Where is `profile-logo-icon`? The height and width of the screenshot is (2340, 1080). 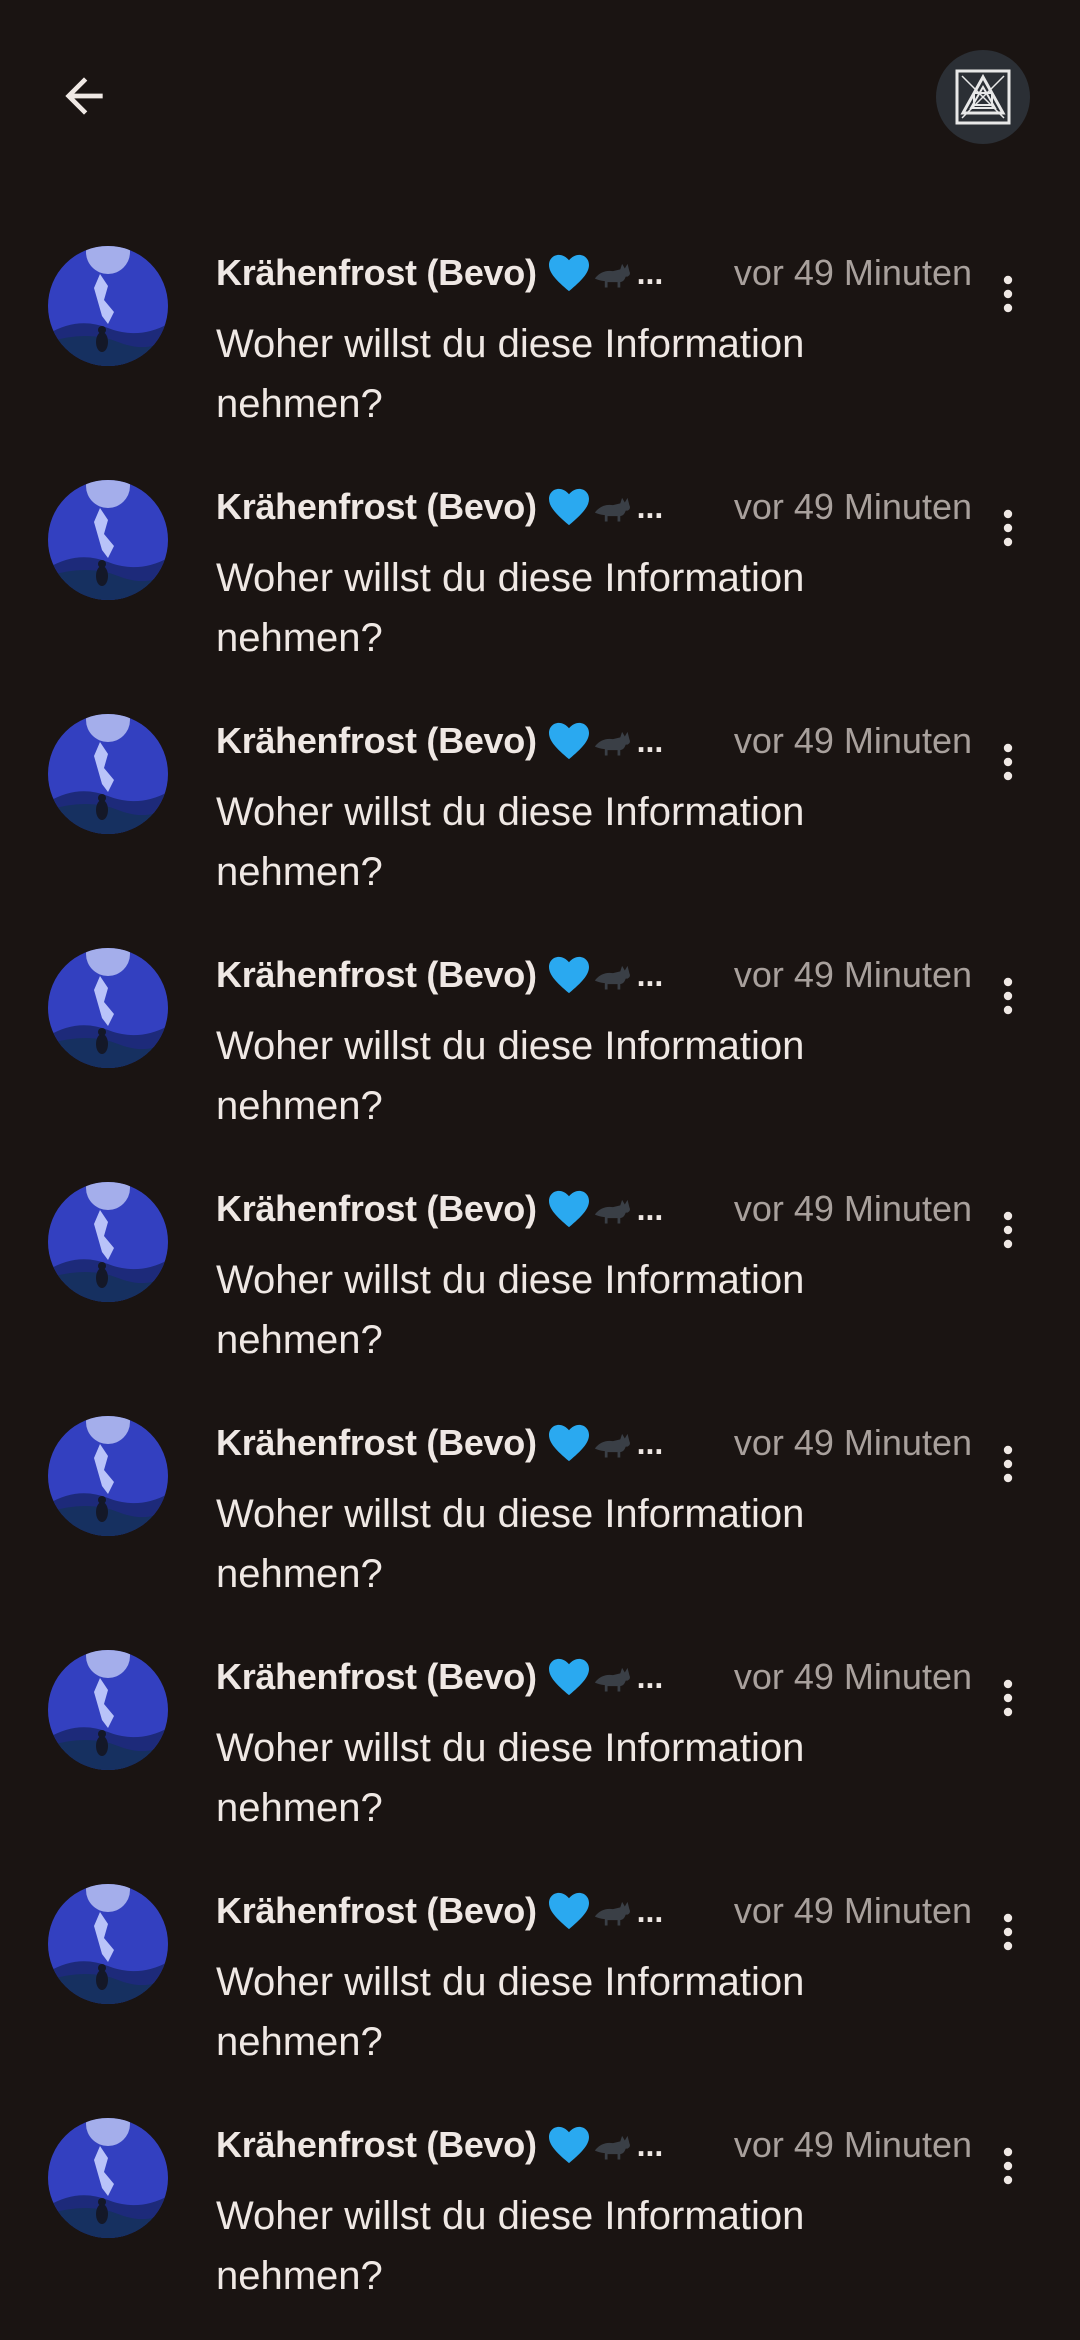 profile-logo-icon is located at coordinates (983, 97).